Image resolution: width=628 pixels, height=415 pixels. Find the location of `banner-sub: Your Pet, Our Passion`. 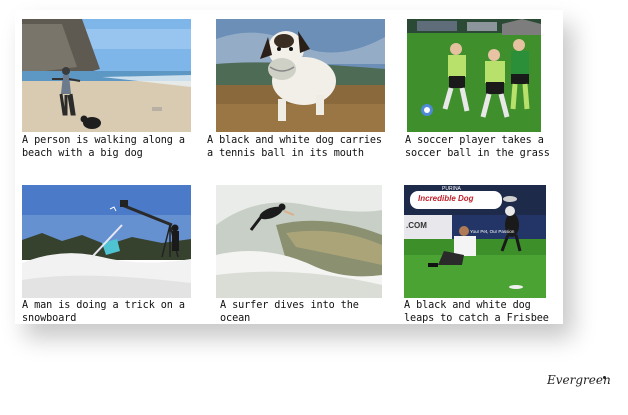

banner-sub: Your Pet, Our Passion is located at coordinates (492, 231).